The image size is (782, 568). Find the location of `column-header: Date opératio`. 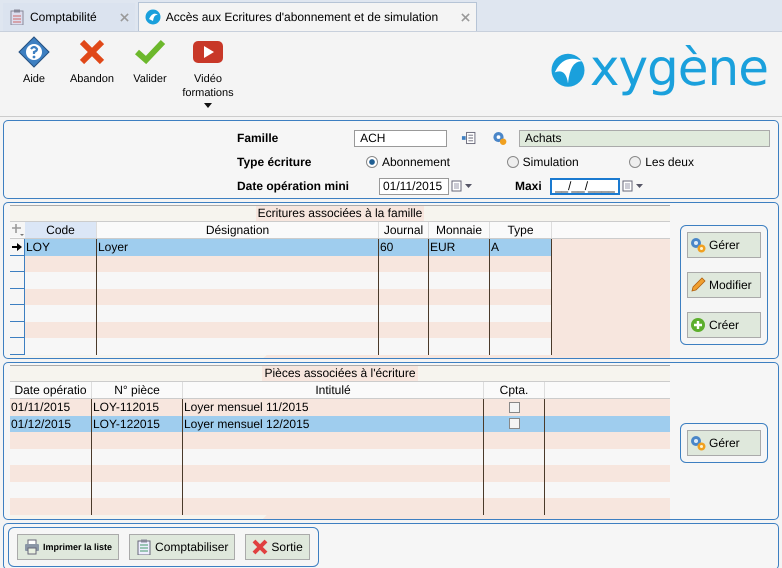

column-header: Date opératio is located at coordinates (51, 390).